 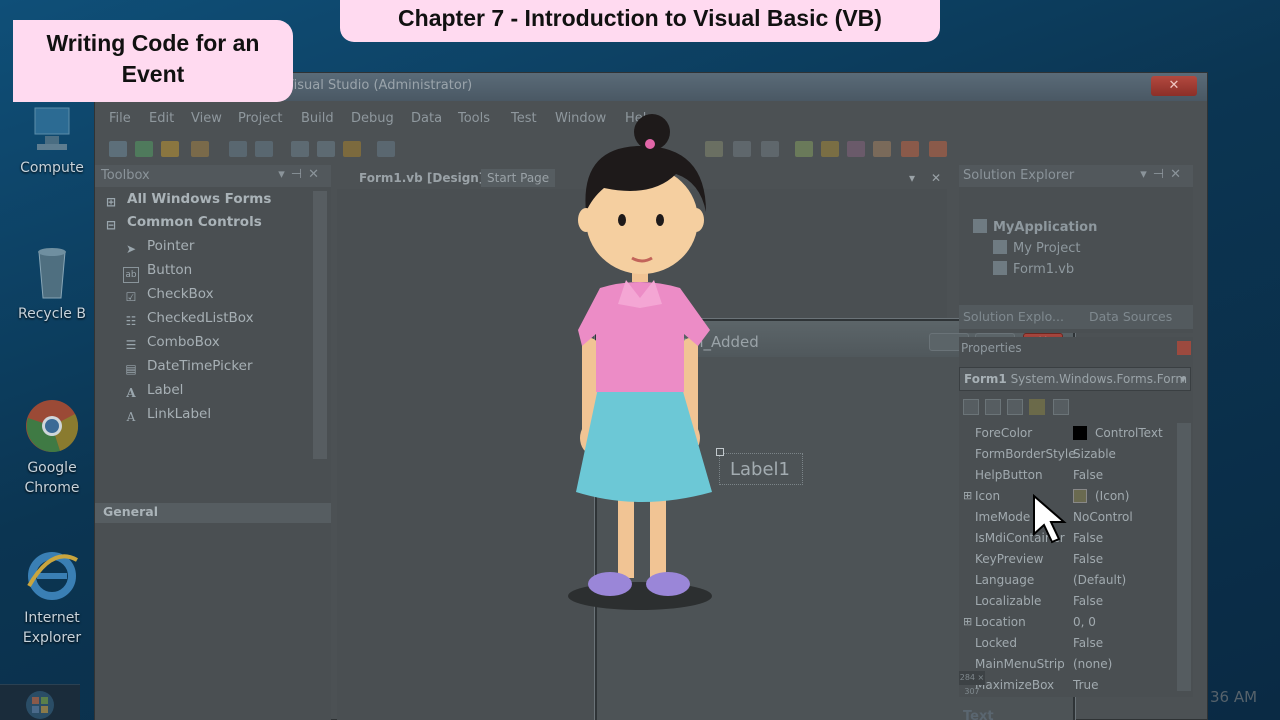 What do you see at coordinates (1035, 227) in the screenshot?
I see `se-item-solution: MyApplication` at bounding box center [1035, 227].